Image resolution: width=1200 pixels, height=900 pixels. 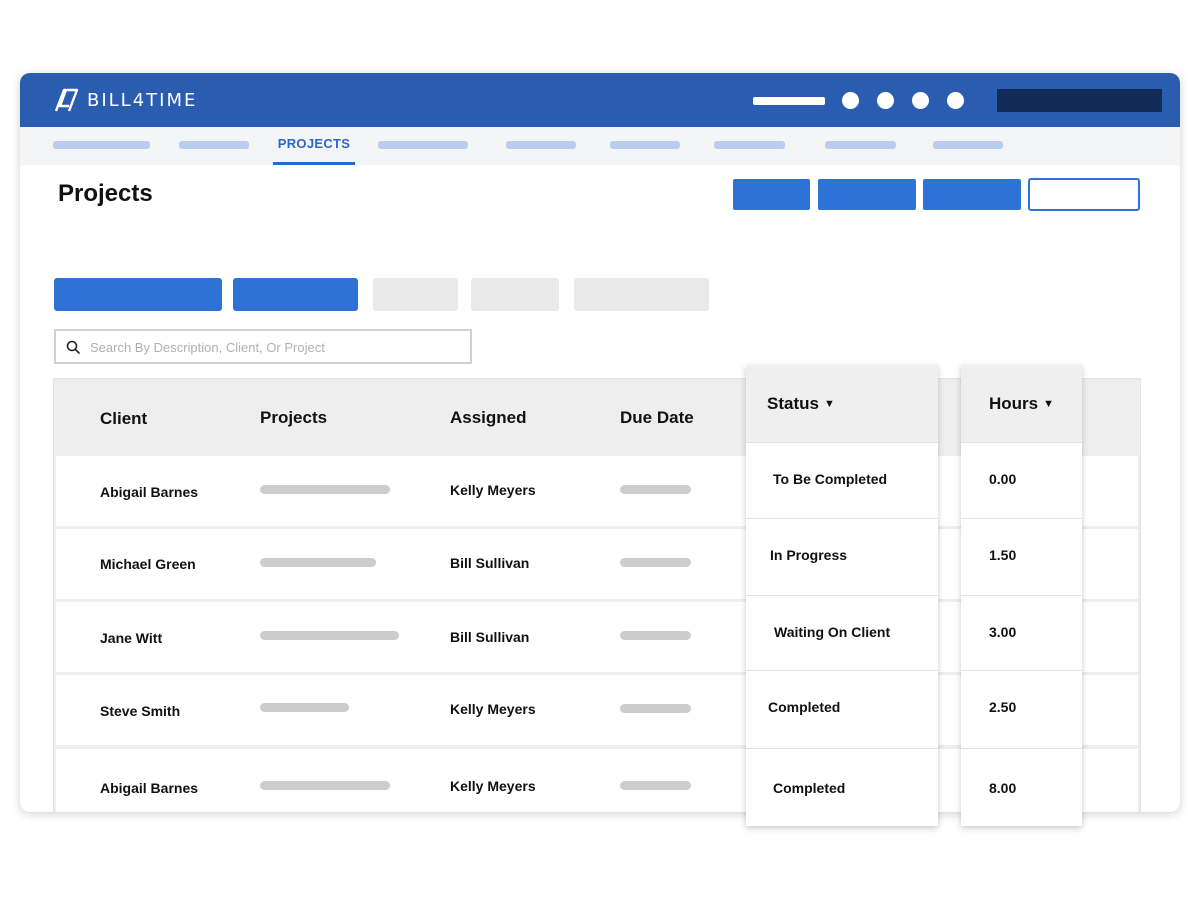 I want to click on hours-text: 3.00, so click(x=1003, y=632).